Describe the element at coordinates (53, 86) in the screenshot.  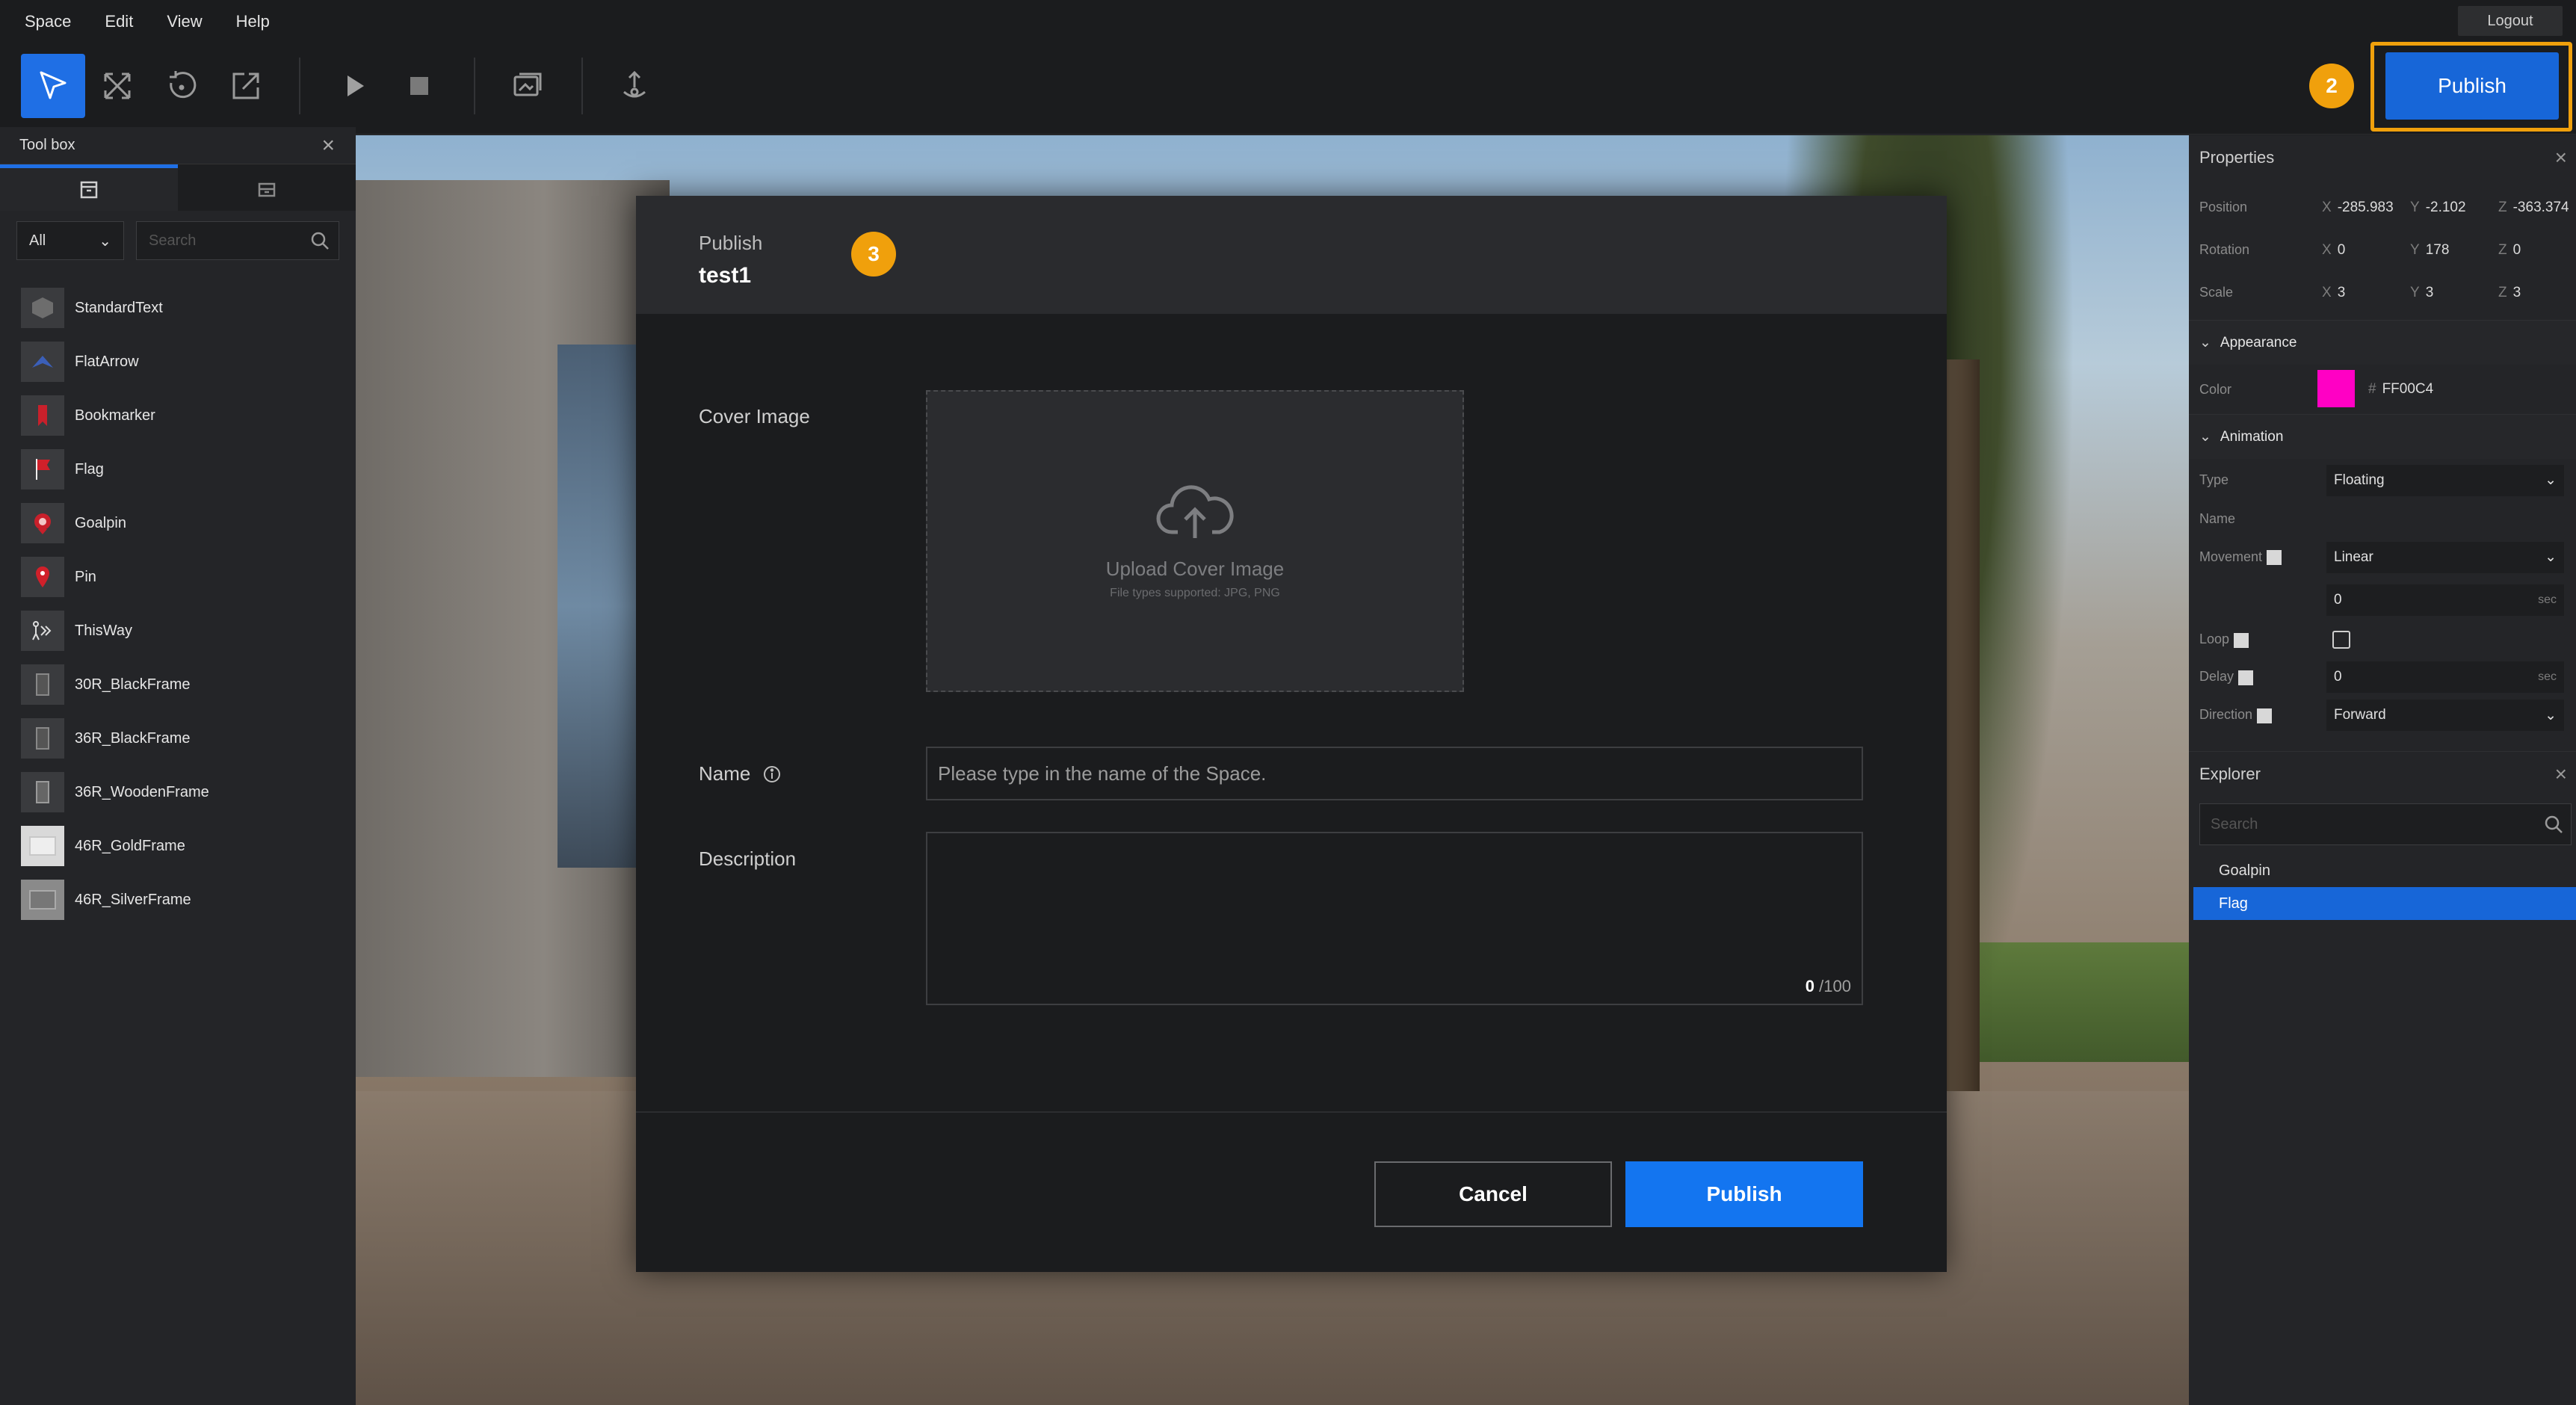
I see `select-tool-button` at that location.